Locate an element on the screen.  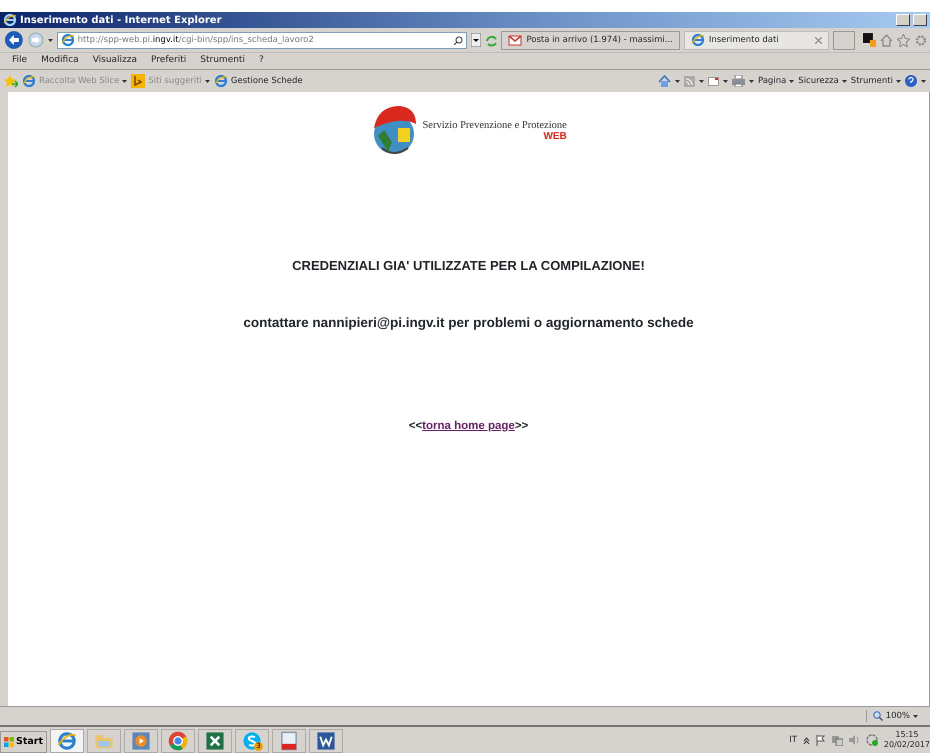
pdf-document-icon is located at coordinates (289, 741).